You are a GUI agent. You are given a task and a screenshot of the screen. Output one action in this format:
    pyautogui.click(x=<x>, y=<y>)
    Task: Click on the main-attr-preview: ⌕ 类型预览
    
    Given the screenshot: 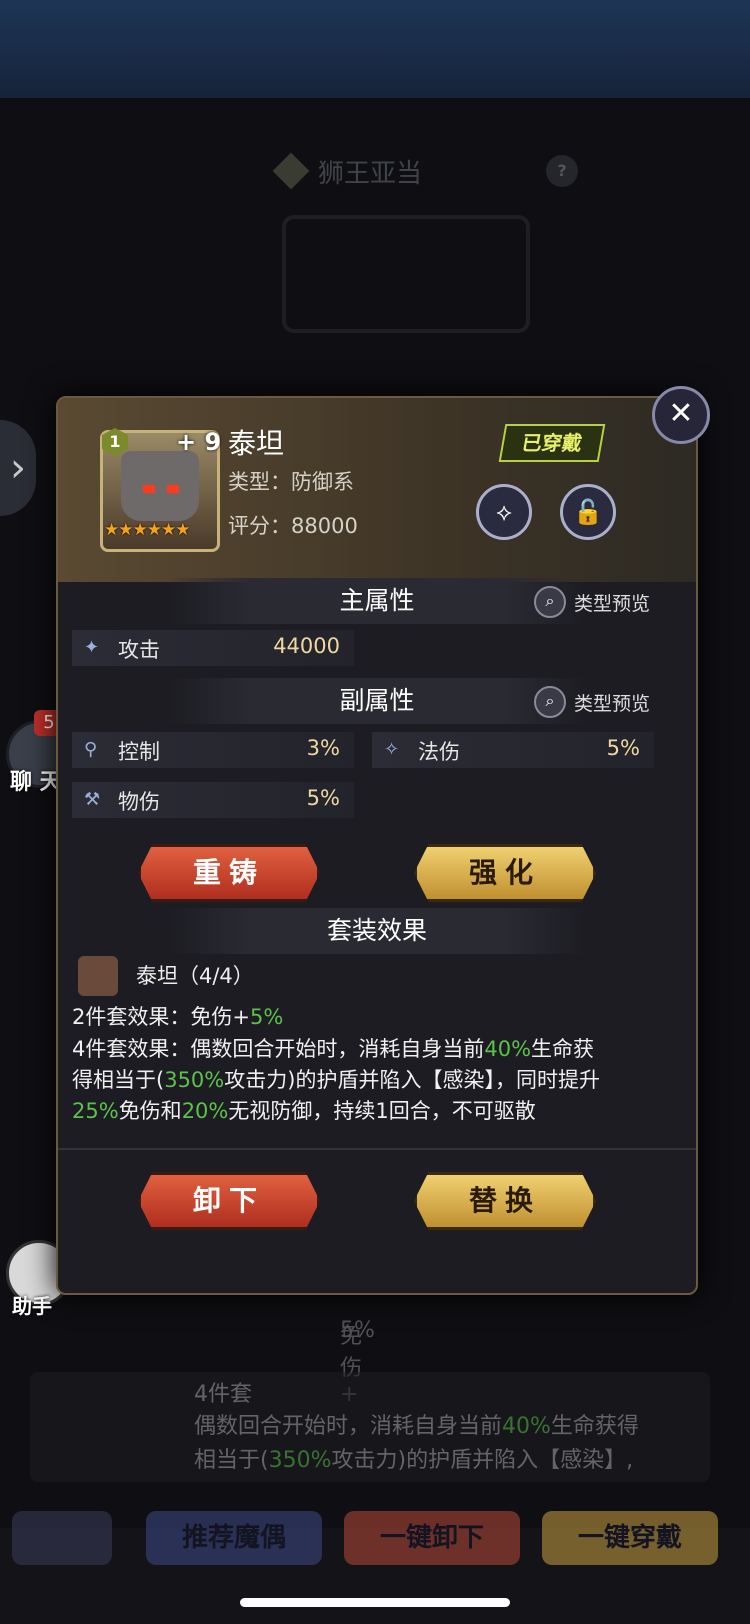 What is the action you would take?
    pyautogui.click(x=592, y=602)
    